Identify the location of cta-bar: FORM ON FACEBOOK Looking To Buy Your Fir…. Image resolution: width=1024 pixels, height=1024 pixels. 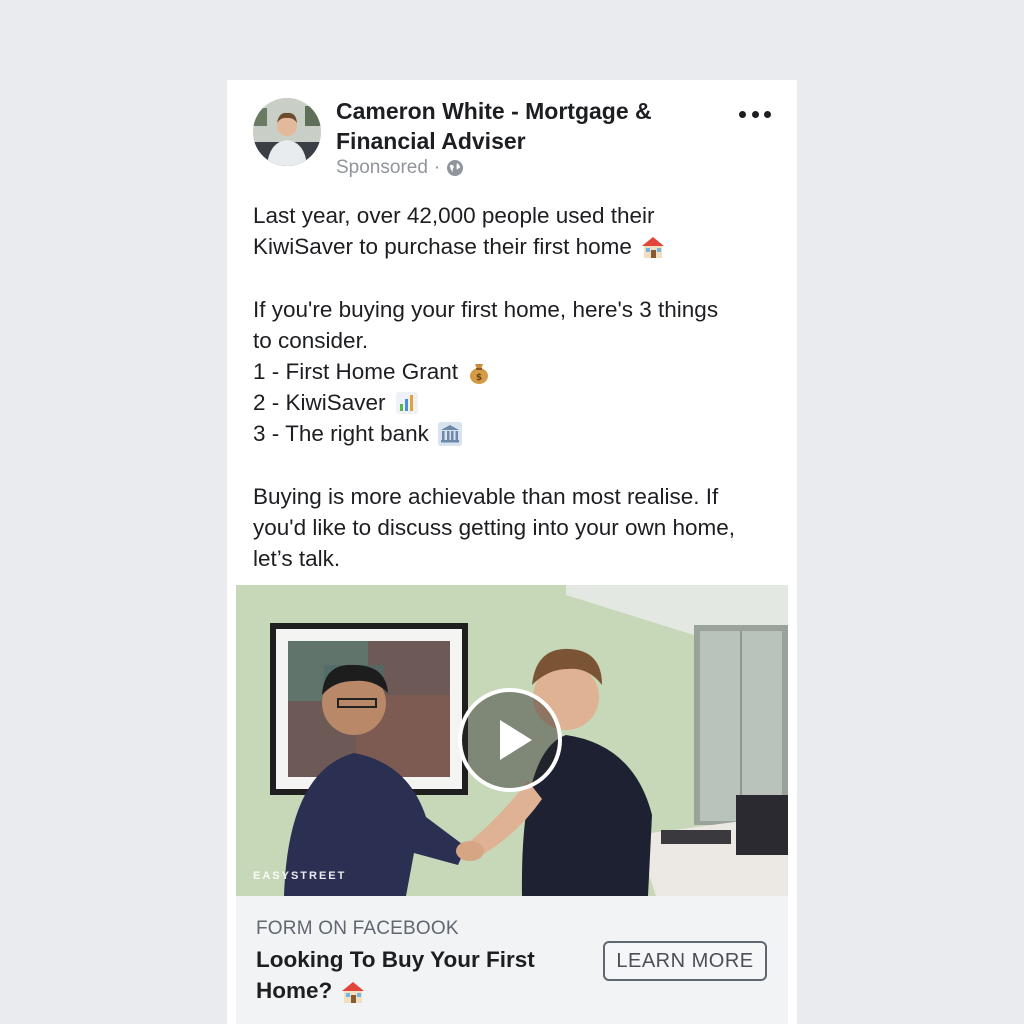
(512, 960).